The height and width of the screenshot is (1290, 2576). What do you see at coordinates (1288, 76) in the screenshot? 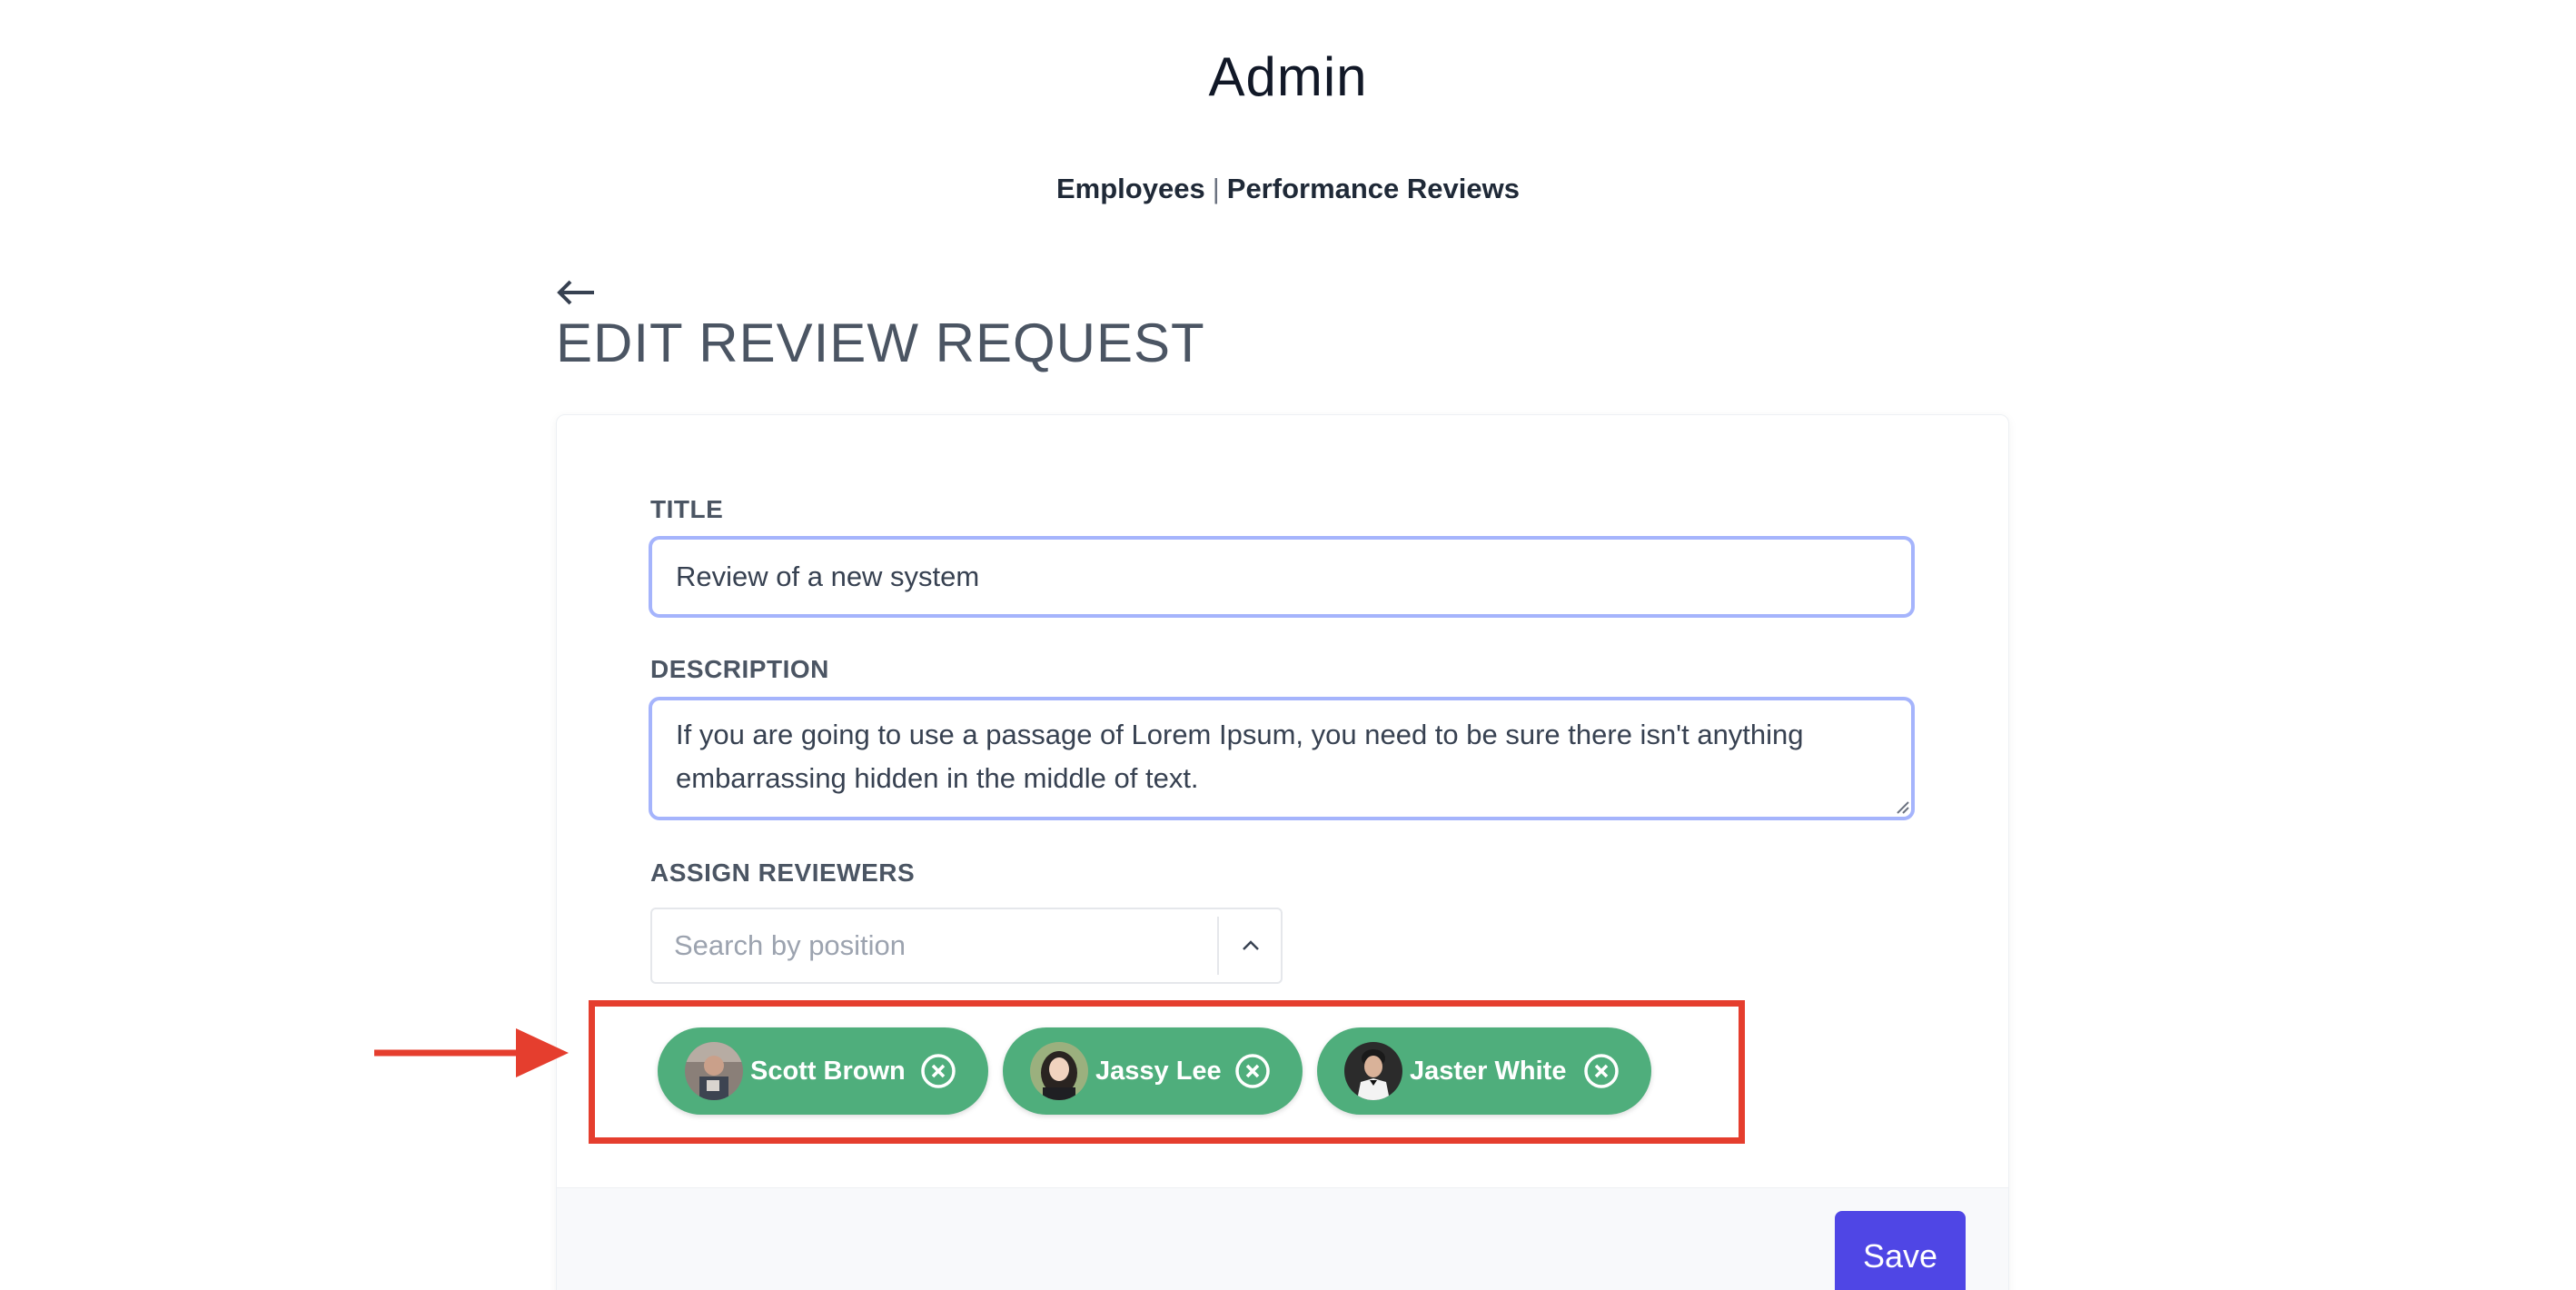
I see `app-title: Admin` at bounding box center [1288, 76].